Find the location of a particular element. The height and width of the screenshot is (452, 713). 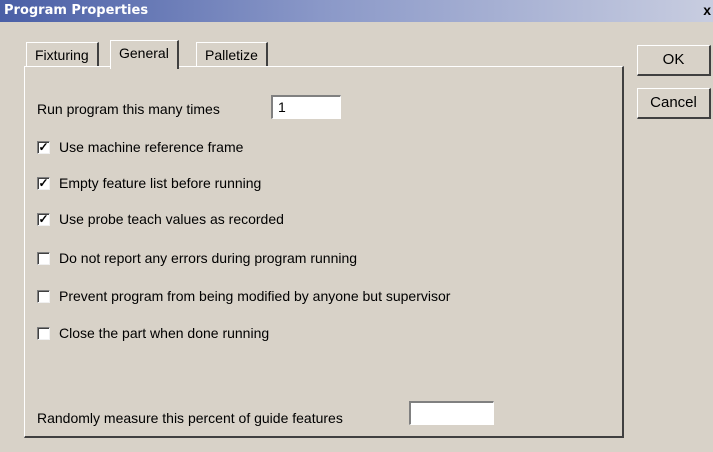

checkbox-do-not-report-errors is located at coordinates (43, 258).